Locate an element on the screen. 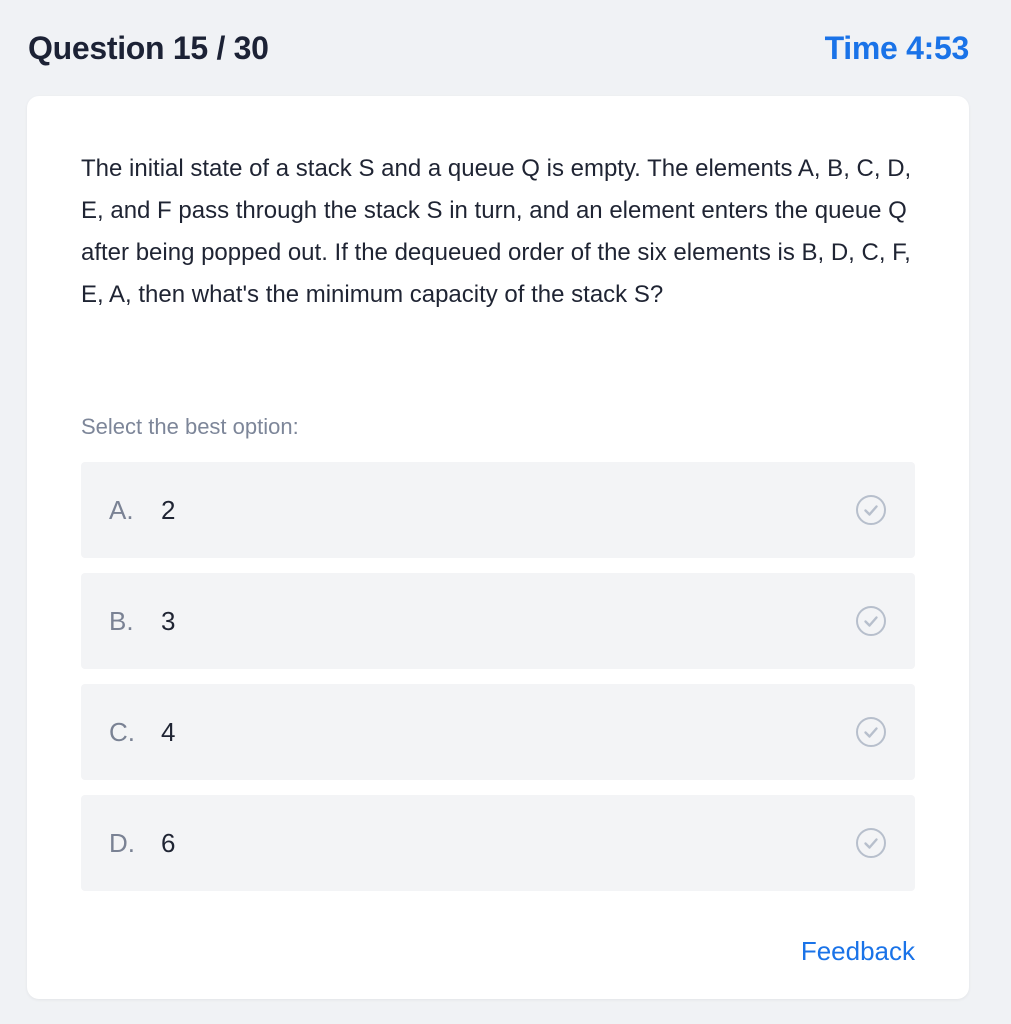 The image size is (1011, 1024). timer: Time 4:53 is located at coordinates (897, 47).